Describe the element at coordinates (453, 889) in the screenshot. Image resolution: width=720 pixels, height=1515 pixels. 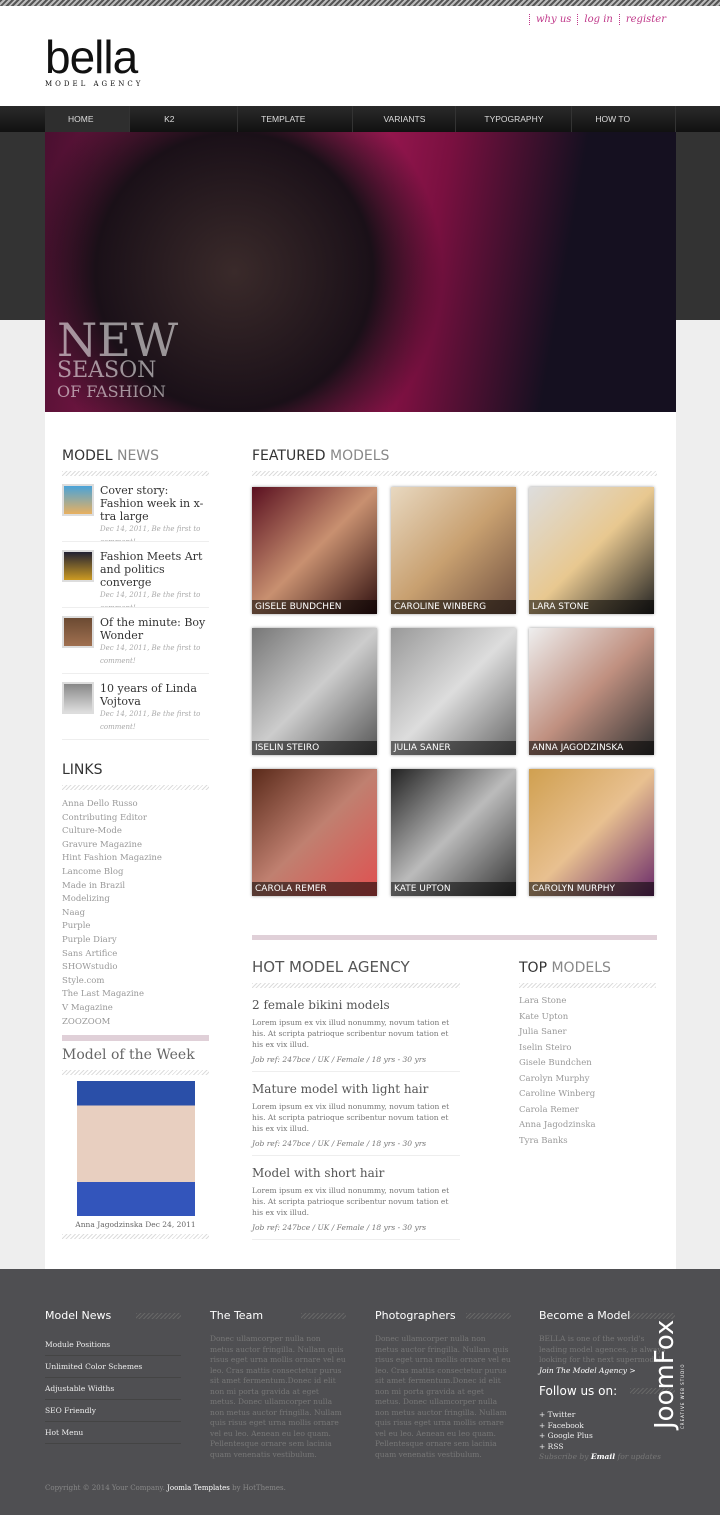
I see `model-name: KATE UPTON` at that location.